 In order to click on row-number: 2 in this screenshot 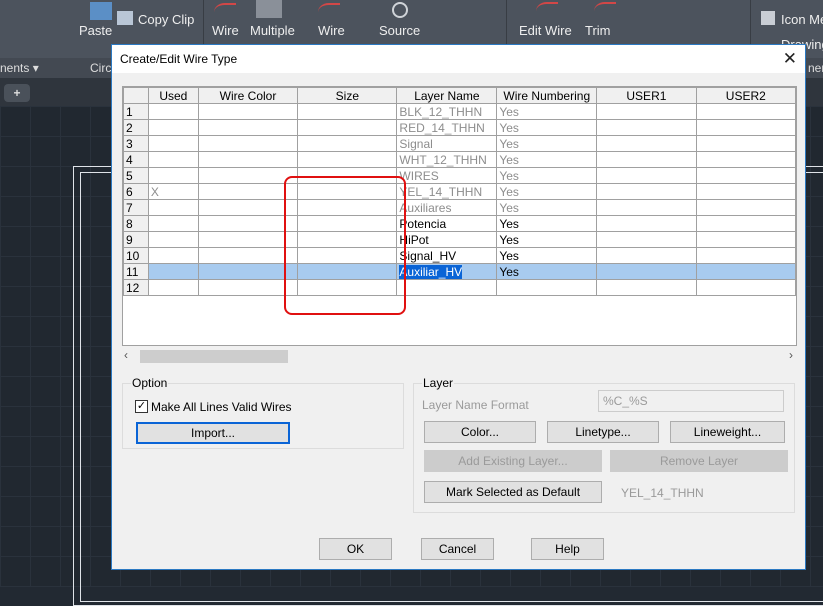, I will do `click(136, 127)`.